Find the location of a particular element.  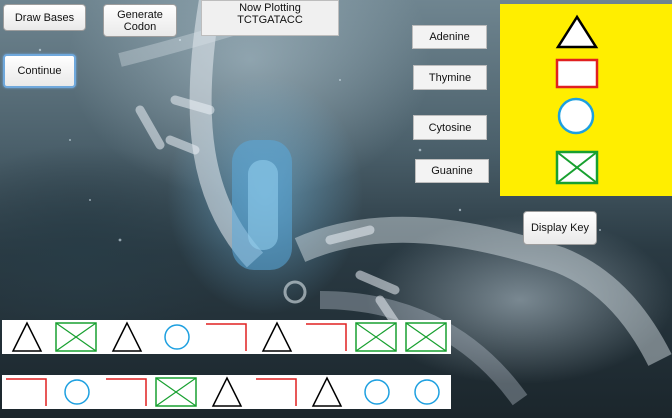

strand-bottom-row is located at coordinates (226, 392).